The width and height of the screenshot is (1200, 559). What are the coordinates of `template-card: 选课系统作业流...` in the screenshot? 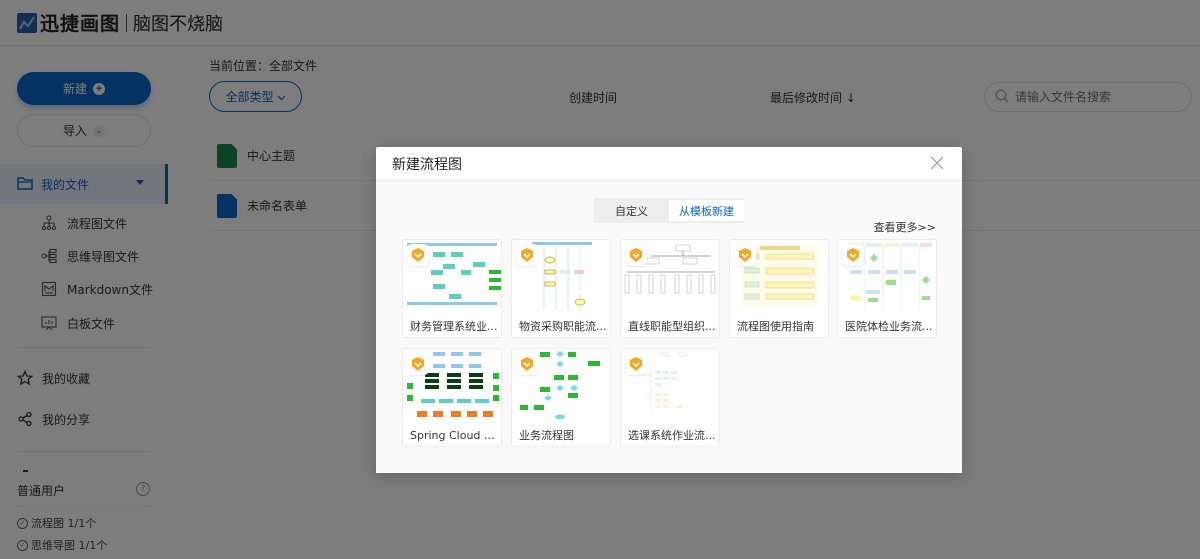 It's located at (670, 397).